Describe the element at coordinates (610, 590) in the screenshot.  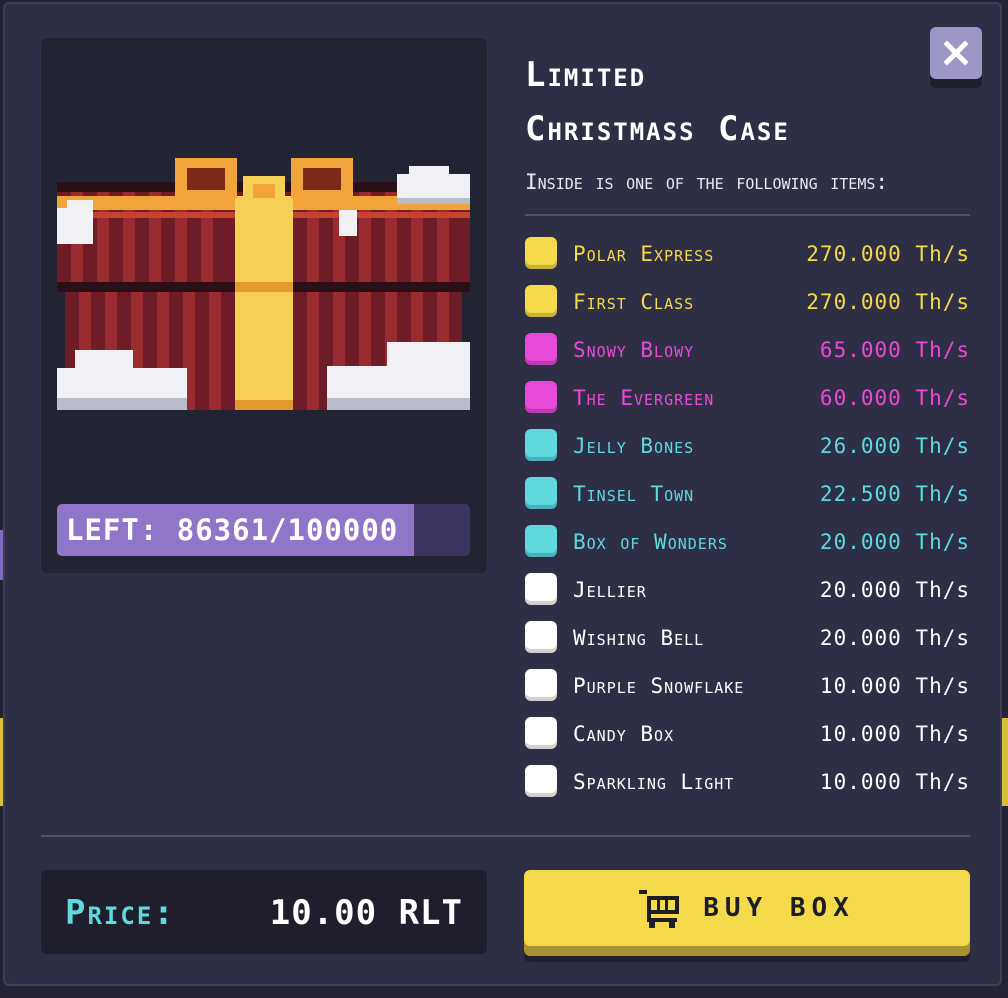
I see `item-name: Jellier` at that location.